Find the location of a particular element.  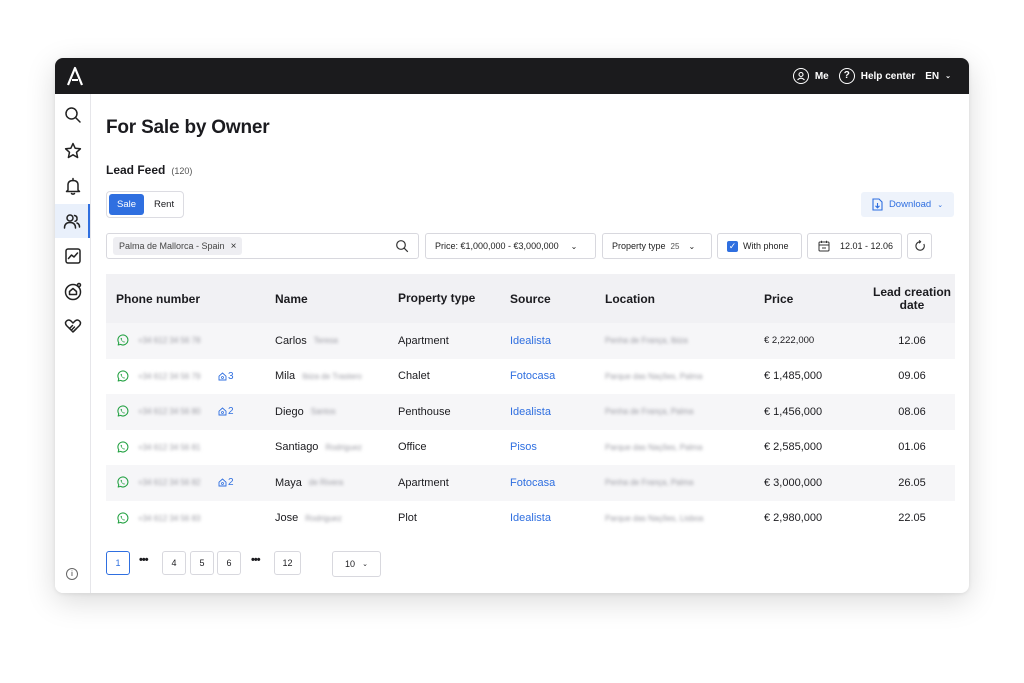

phone-cell: +34 612 34 56 82 2 is located at coordinates (185, 482).